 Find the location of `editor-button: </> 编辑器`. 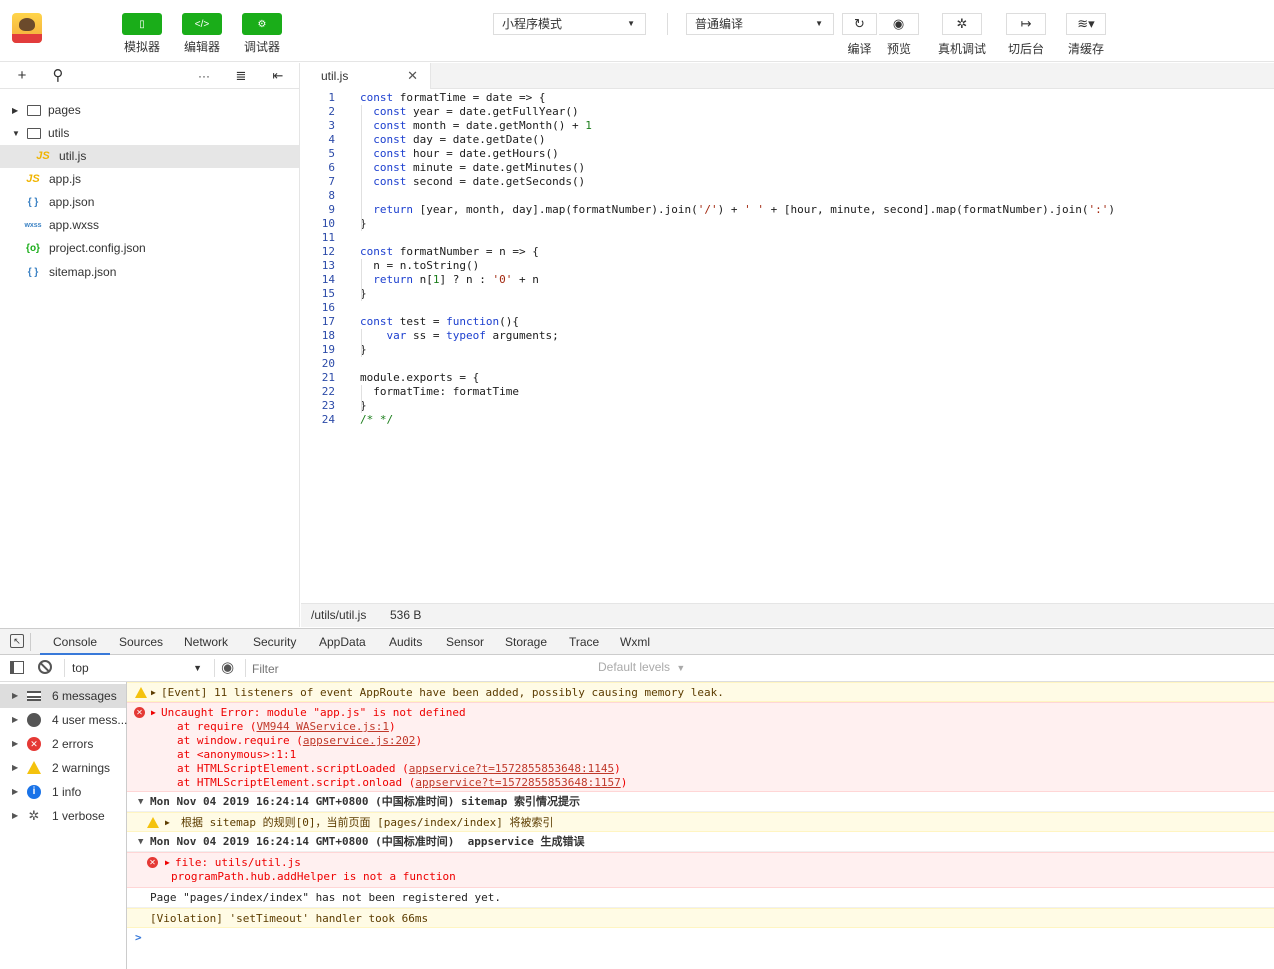

editor-button: </> 编辑器 is located at coordinates (202, 33).